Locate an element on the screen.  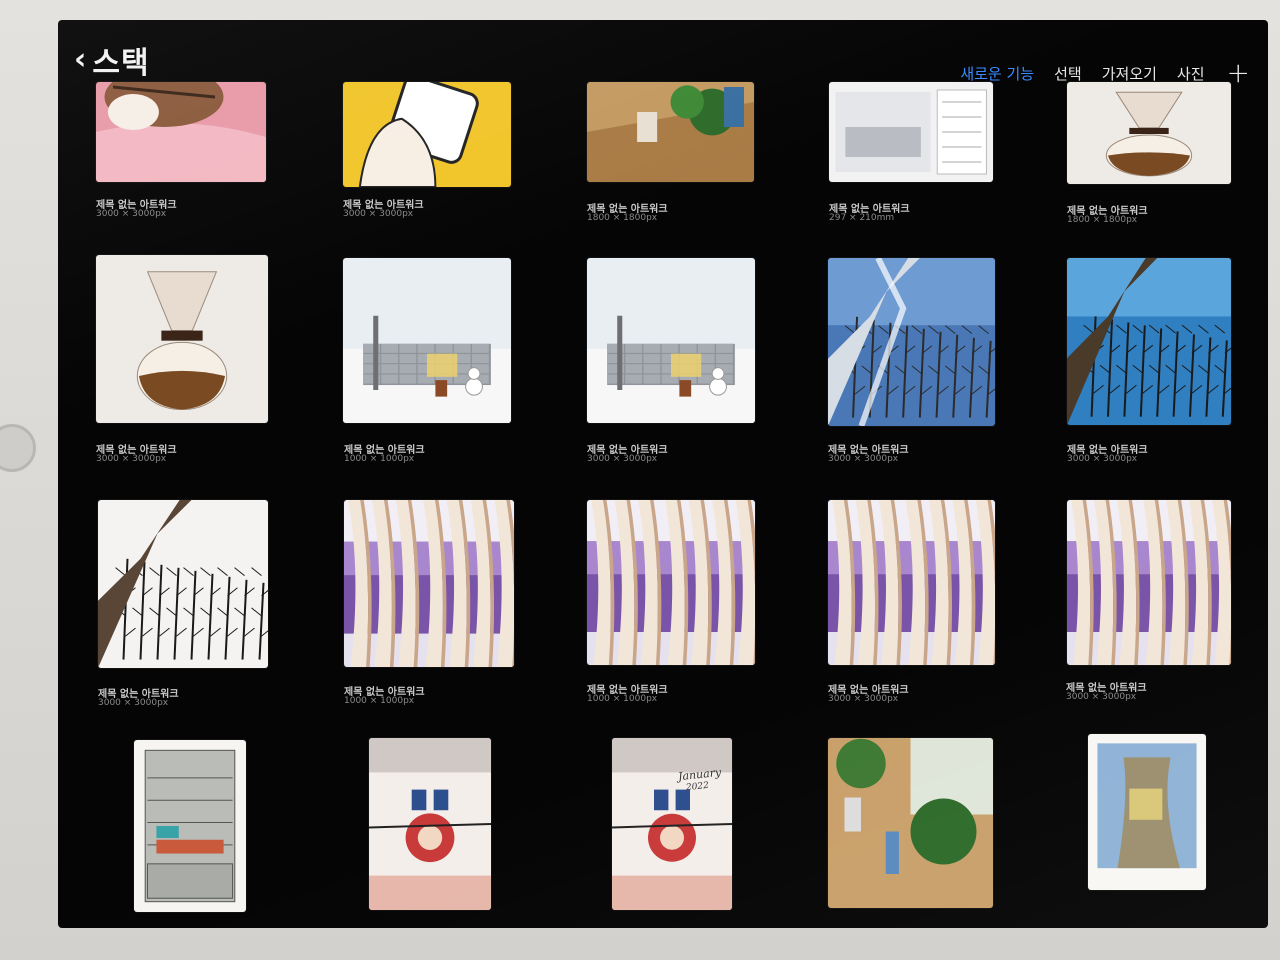
home-button is located at coordinates (18, 448).